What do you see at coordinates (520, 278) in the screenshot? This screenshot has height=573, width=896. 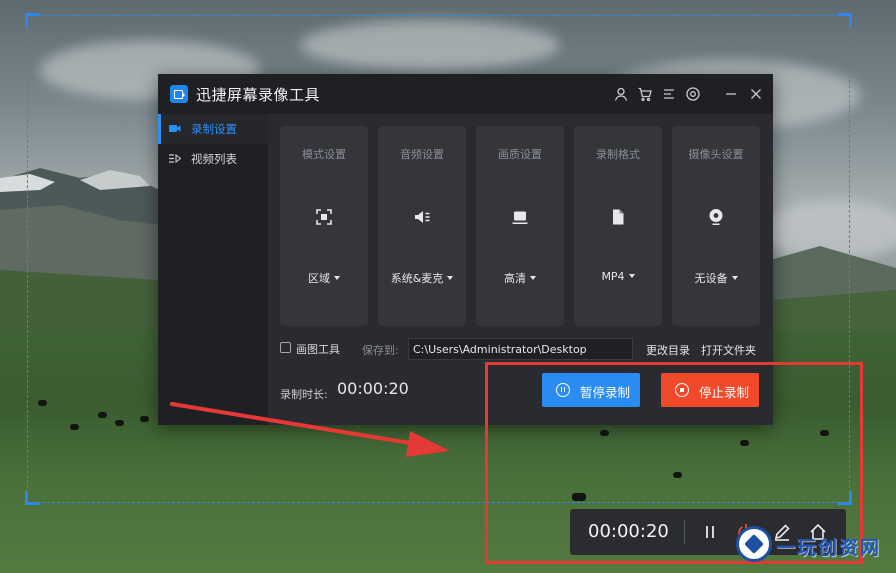 I see `card-value: 高清` at bounding box center [520, 278].